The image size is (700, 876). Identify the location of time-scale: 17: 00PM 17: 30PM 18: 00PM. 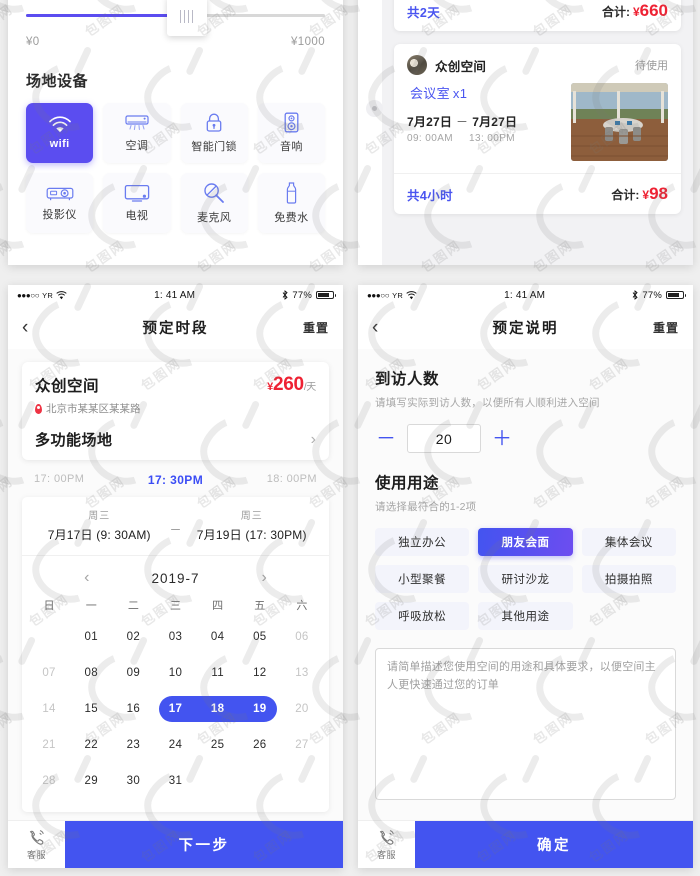
(175, 478).